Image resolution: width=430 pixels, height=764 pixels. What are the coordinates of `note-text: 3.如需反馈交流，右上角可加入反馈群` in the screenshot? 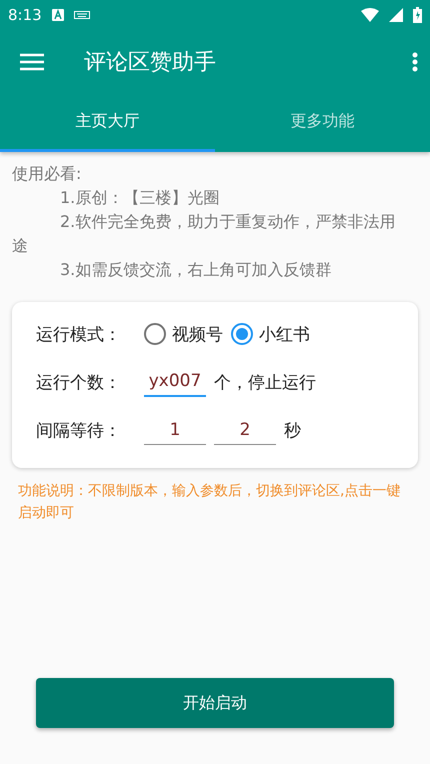 It's located at (195, 270).